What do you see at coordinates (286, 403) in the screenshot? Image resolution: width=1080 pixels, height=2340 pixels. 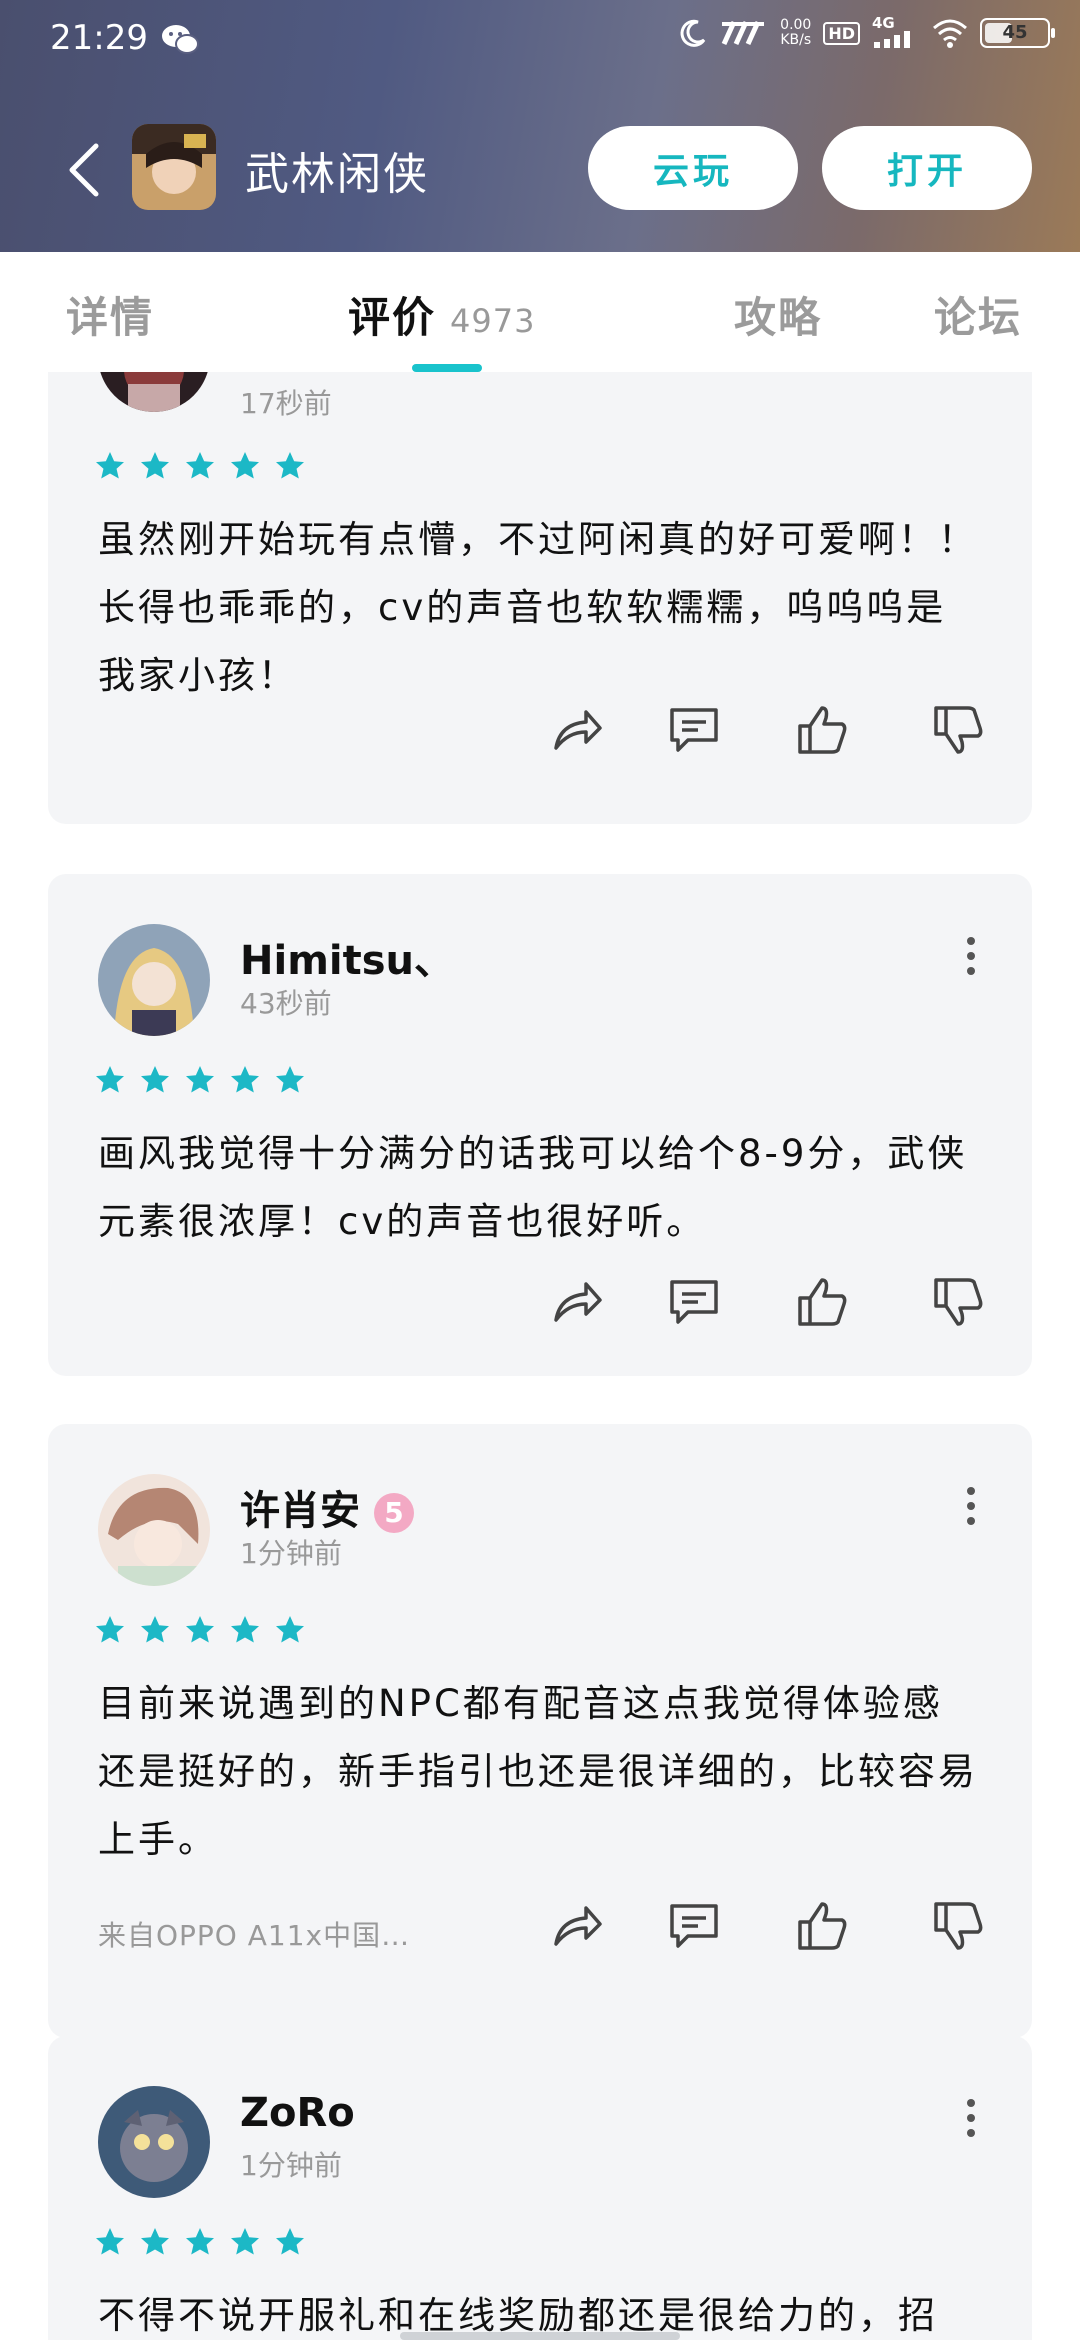 I see `review-time: 17秒前` at bounding box center [286, 403].